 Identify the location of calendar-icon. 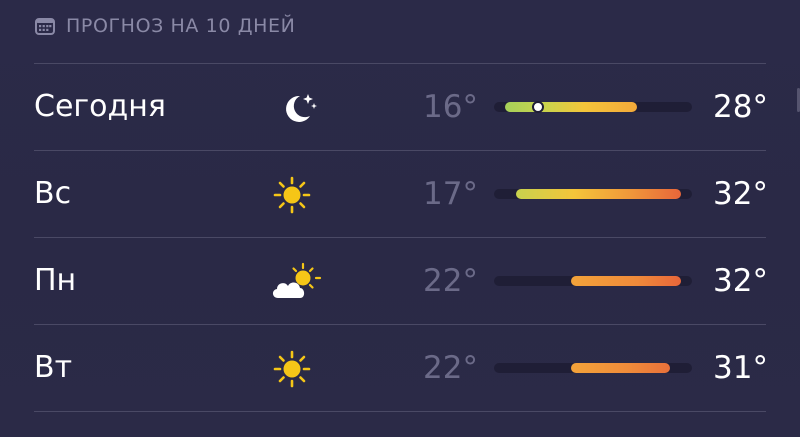
(45, 26).